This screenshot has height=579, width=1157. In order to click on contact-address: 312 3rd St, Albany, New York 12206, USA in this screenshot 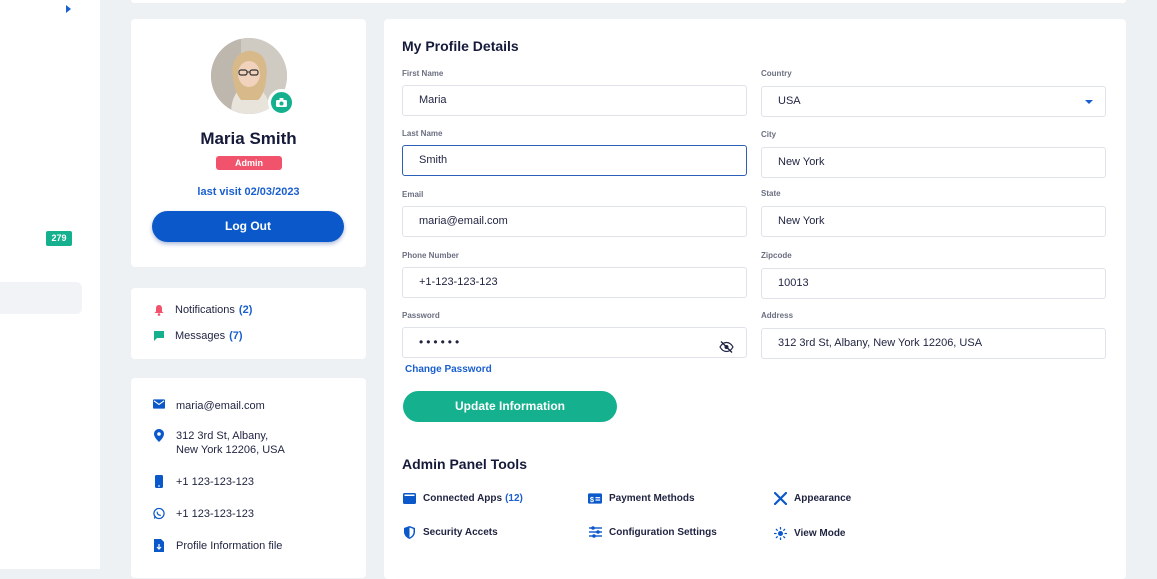, I will do `click(219, 443)`.